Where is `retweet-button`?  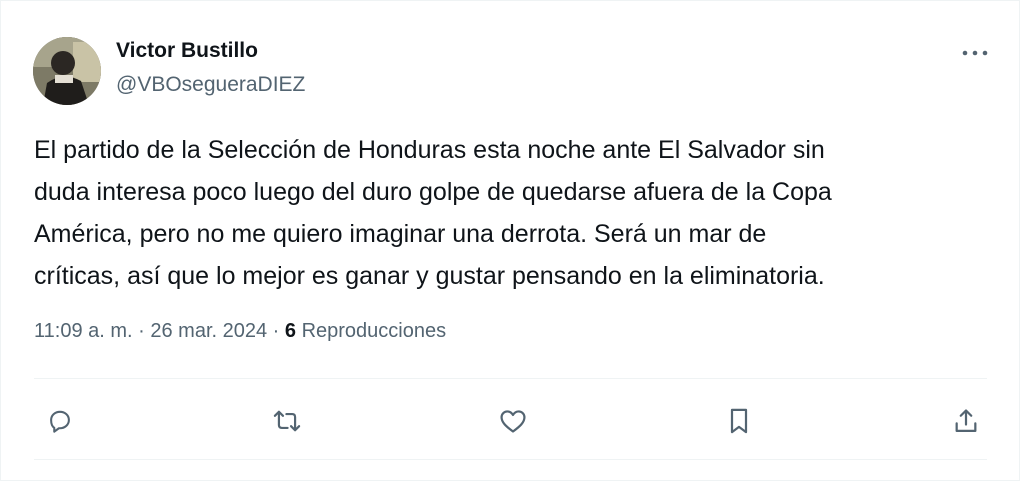 retweet-button is located at coordinates (287, 421).